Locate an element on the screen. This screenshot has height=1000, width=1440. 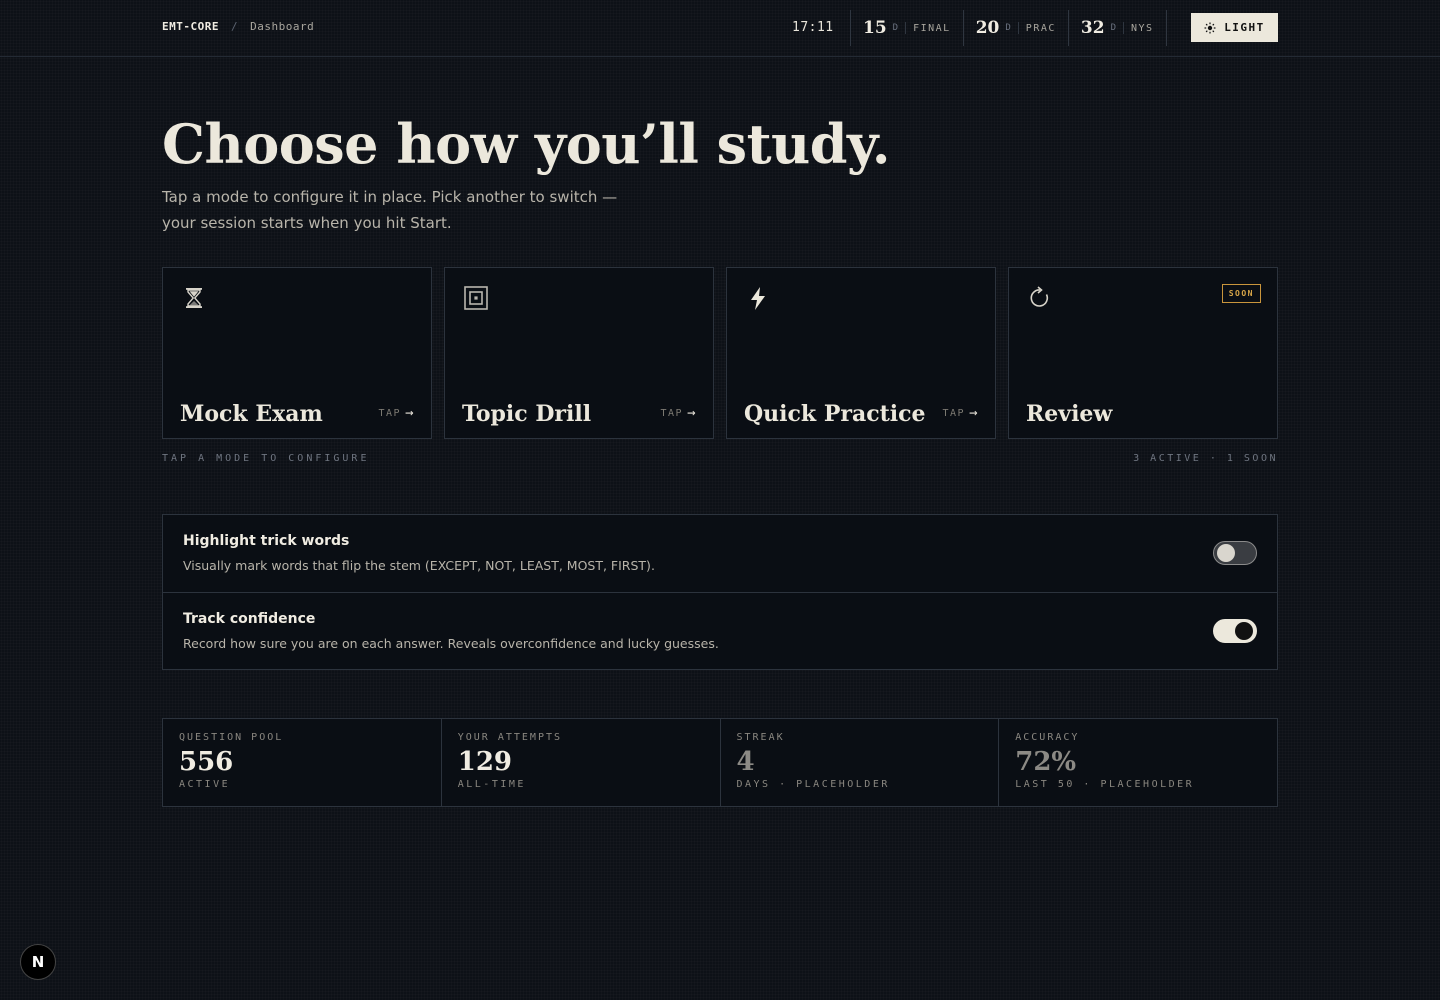
stat-streak: STREAK 4 DAYS · PLACEHOLDER is located at coordinates (859, 762).